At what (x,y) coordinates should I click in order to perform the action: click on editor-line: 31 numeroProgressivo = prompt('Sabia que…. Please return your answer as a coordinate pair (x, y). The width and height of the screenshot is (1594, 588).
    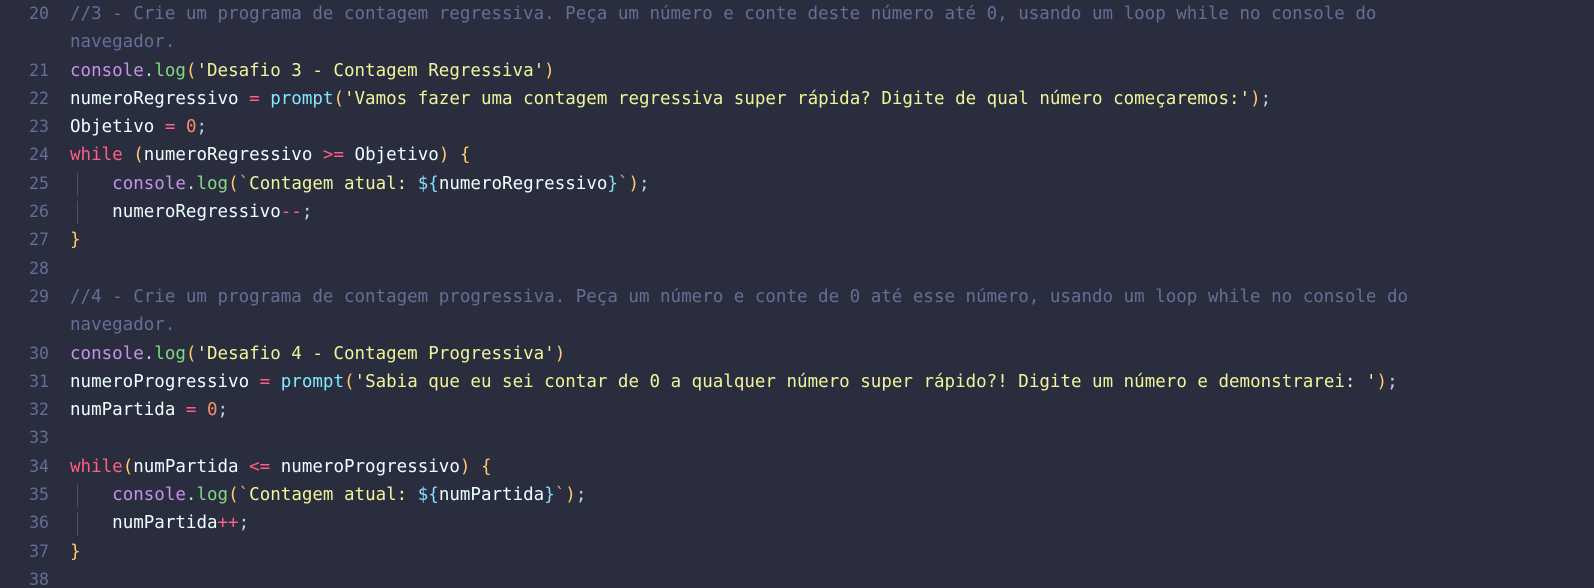
    Looking at the image, I should click on (797, 382).